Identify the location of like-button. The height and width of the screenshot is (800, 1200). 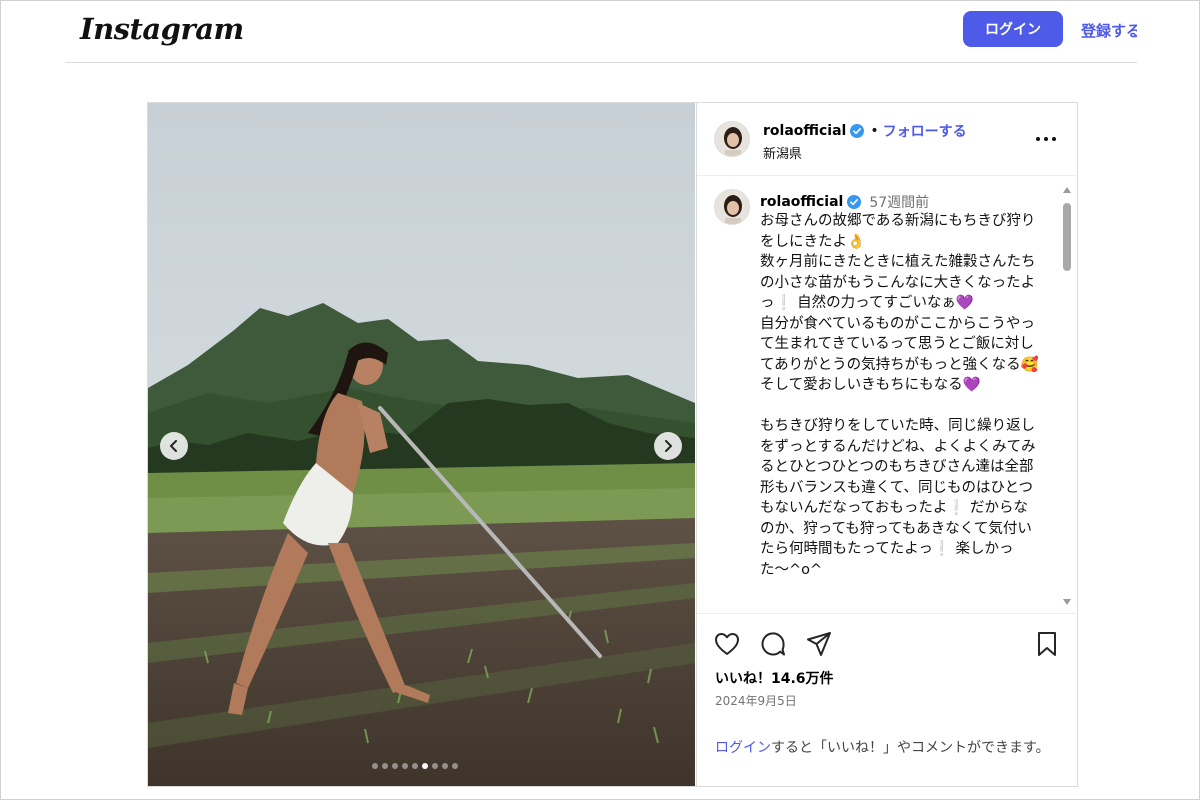
(727, 644).